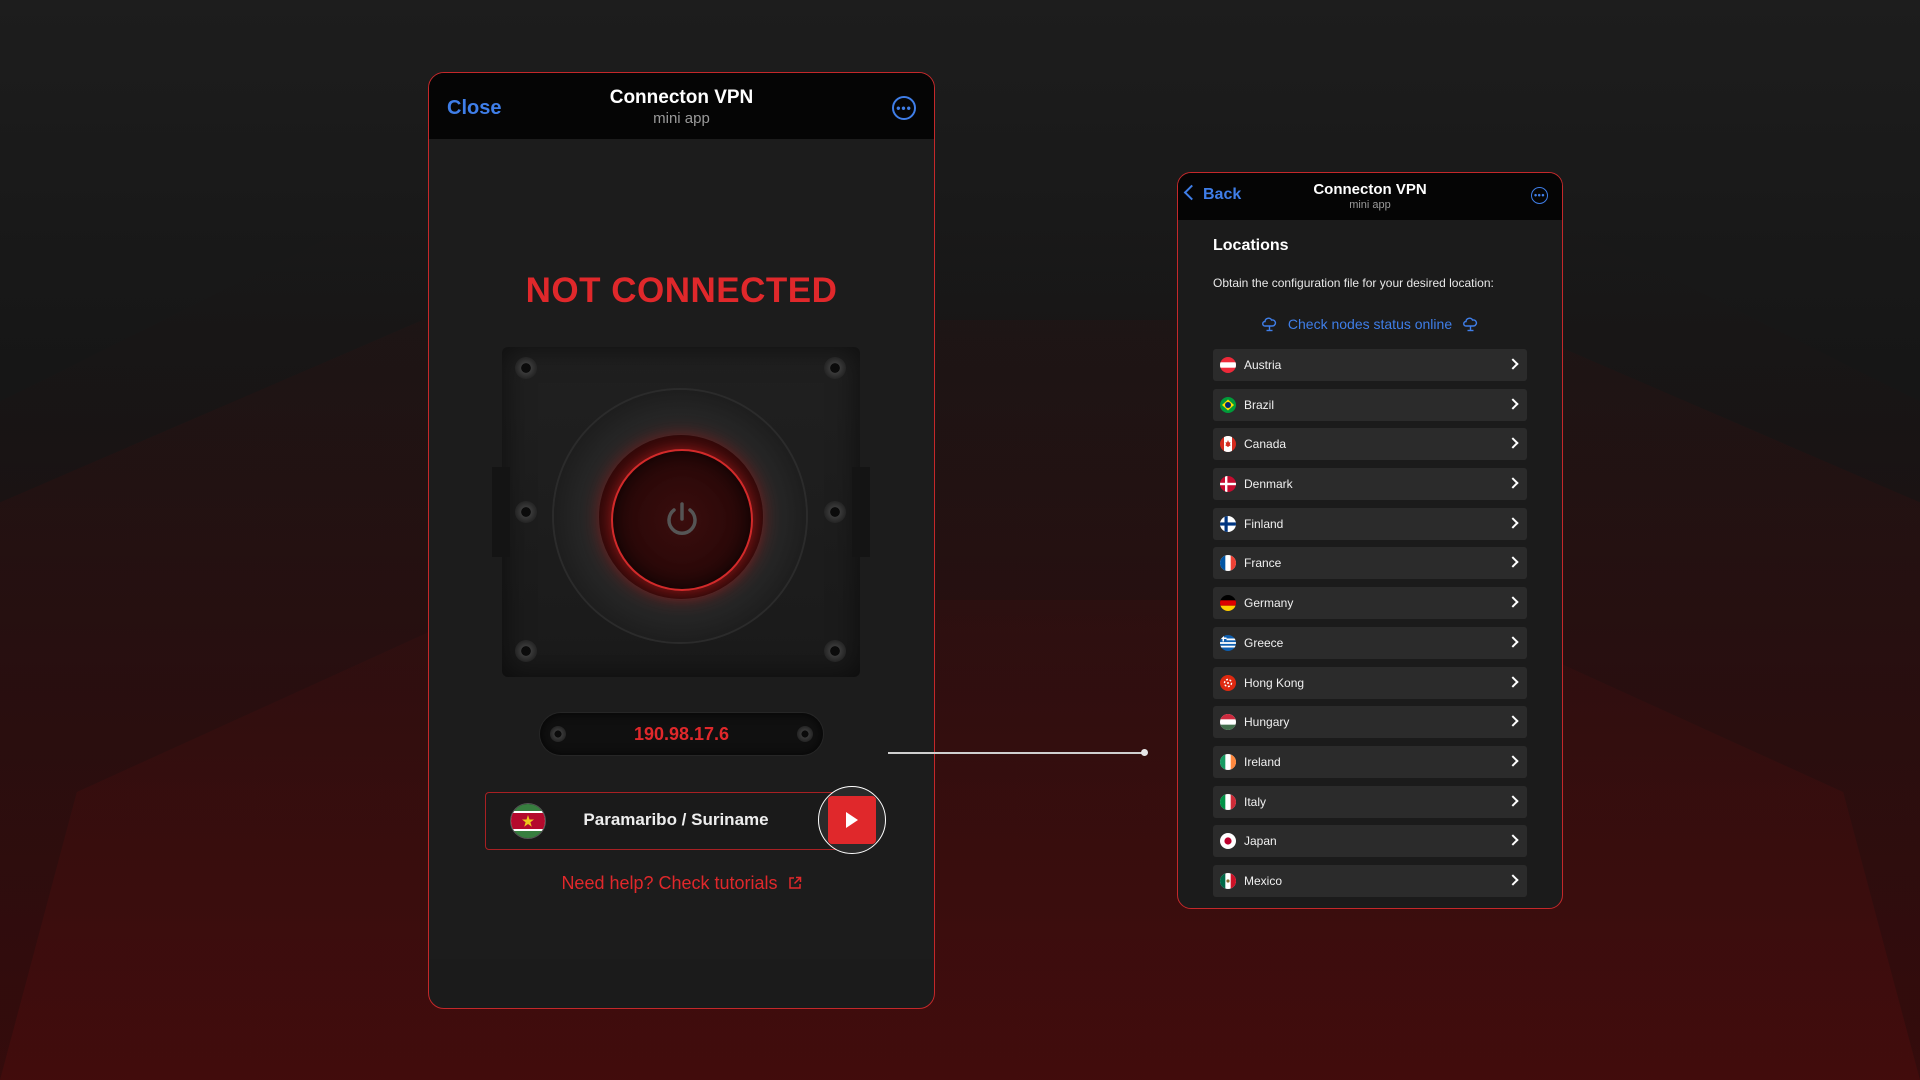  I want to click on location-item-label: Hungary, so click(1267, 722).